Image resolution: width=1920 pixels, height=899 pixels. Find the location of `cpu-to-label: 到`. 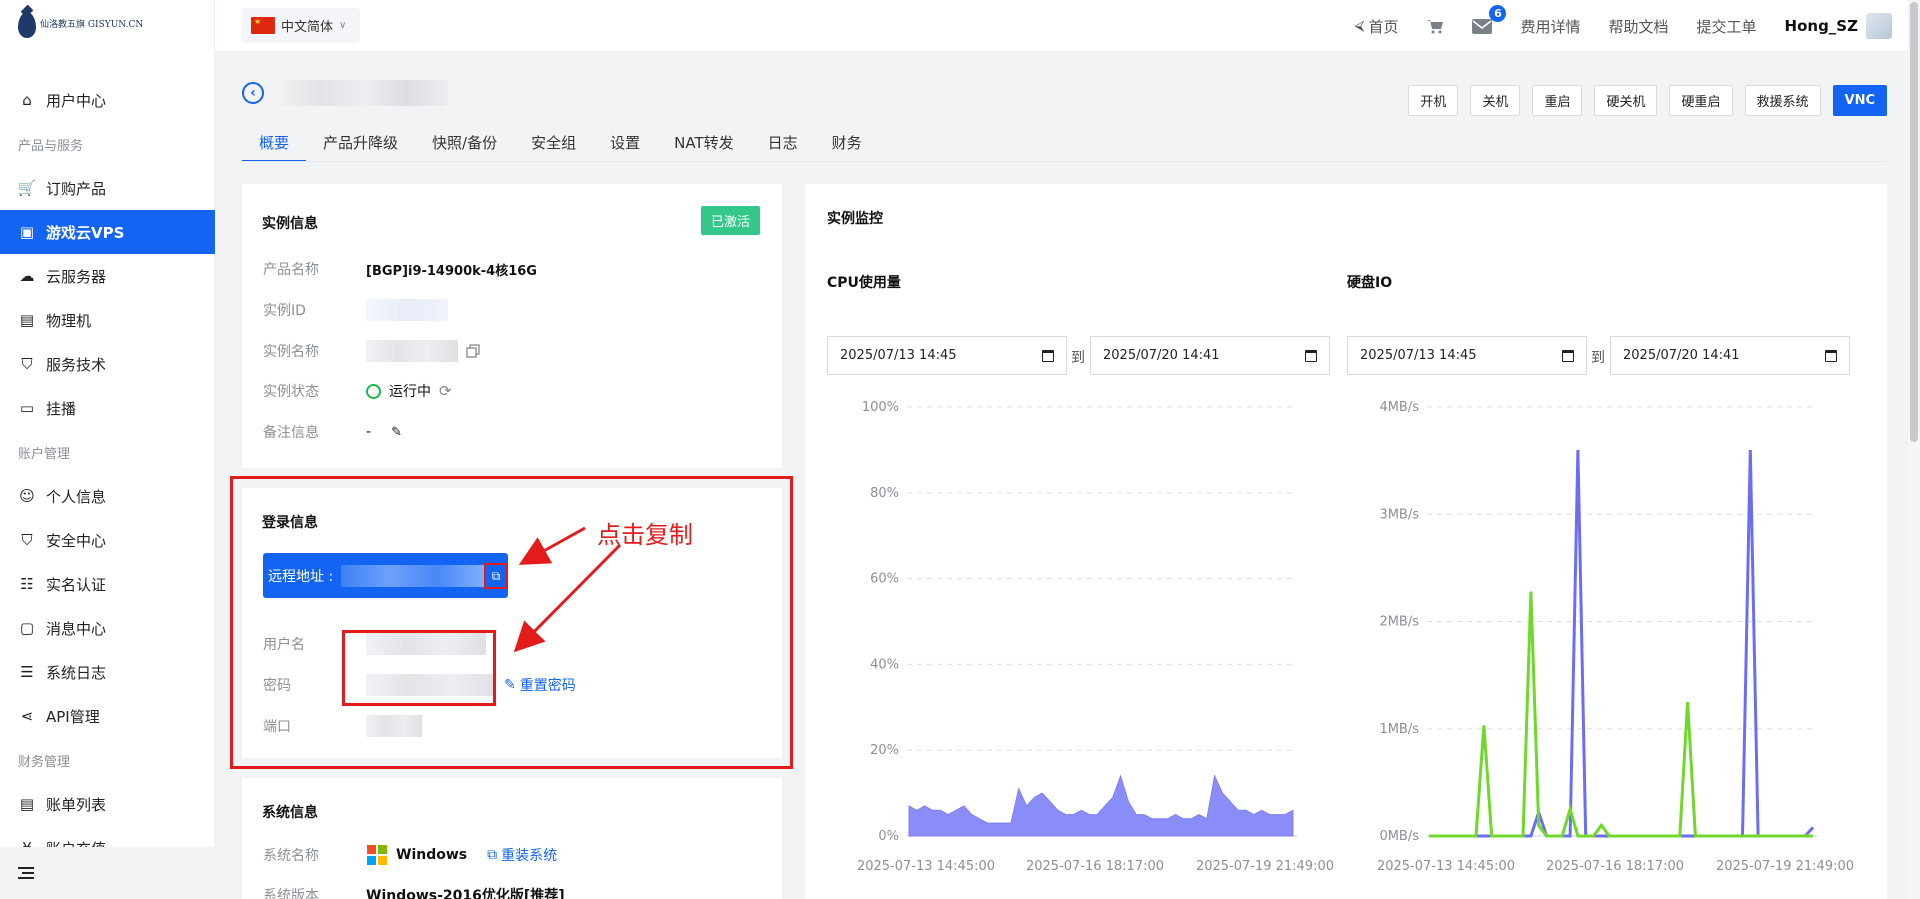

cpu-to-label: 到 is located at coordinates (1078, 358).